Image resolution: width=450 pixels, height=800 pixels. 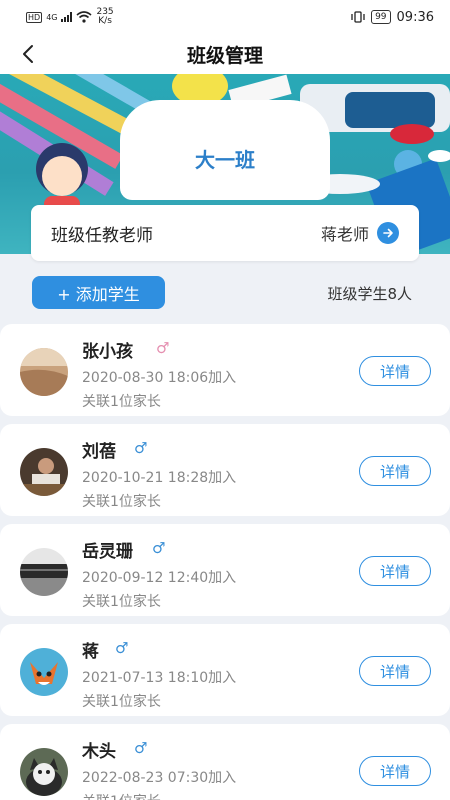 What do you see at coordinates (52, 17) in the screenshot?
I see `network-type: 4G` at bounding box center [52, 17].